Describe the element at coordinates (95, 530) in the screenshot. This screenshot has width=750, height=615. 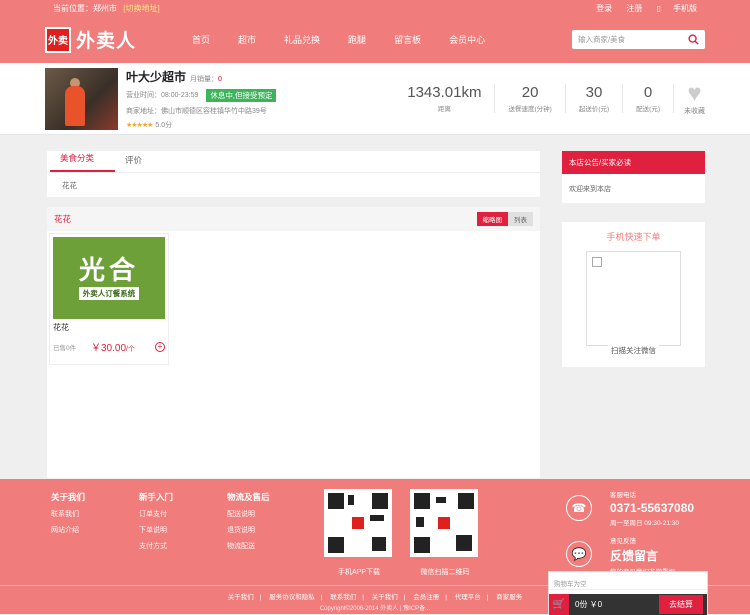
I see `footer-link-intro: 网站介绍` at that location.